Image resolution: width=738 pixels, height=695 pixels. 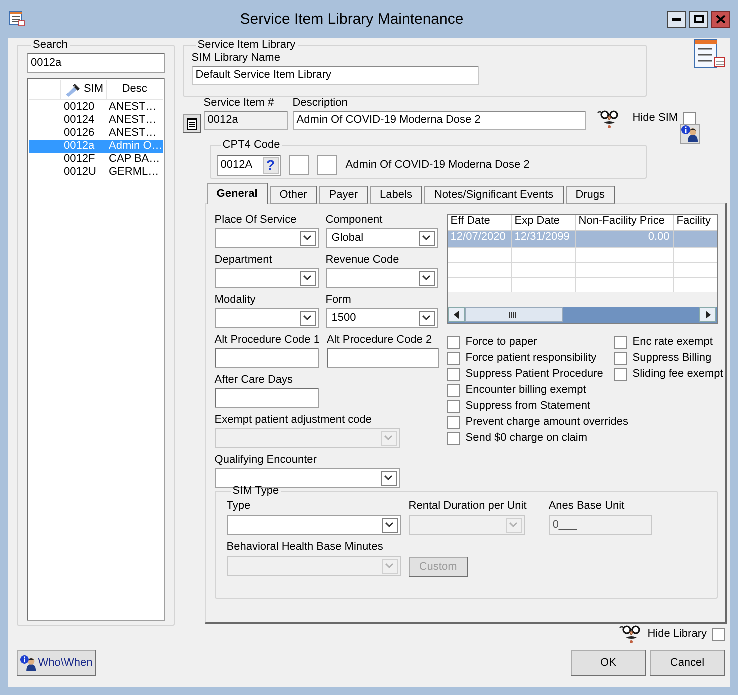 What do you see at coordinates (191, 123) in the screenshot?
I see `notes-button` at bounding box center [191, 123].